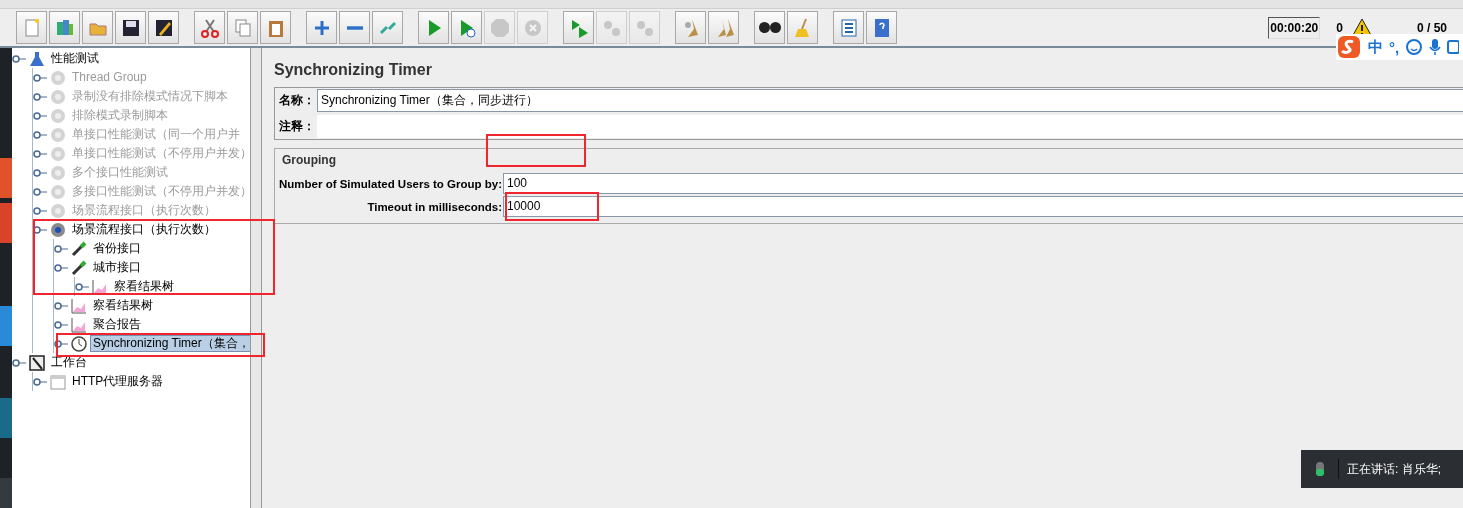 The width and height of the screenshot is (1463, 508). What do you see at coordinates (391, 183) in the screenshot?
I see `field-label: Number of Simulated Users to Group by:` at bounding box center [391, 183].